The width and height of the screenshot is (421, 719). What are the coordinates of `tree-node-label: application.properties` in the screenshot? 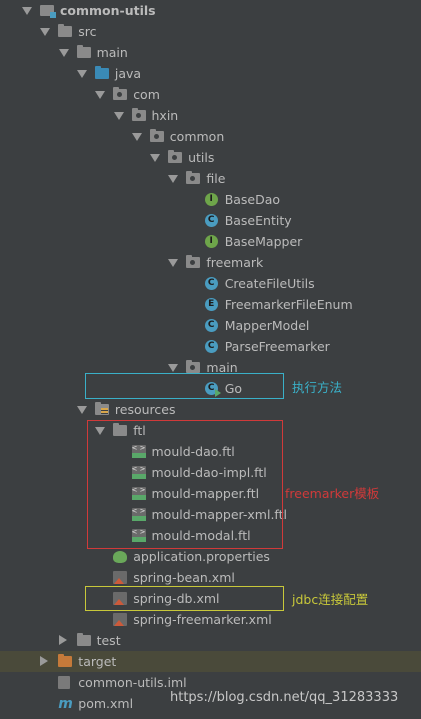 It's located at (201, 556).